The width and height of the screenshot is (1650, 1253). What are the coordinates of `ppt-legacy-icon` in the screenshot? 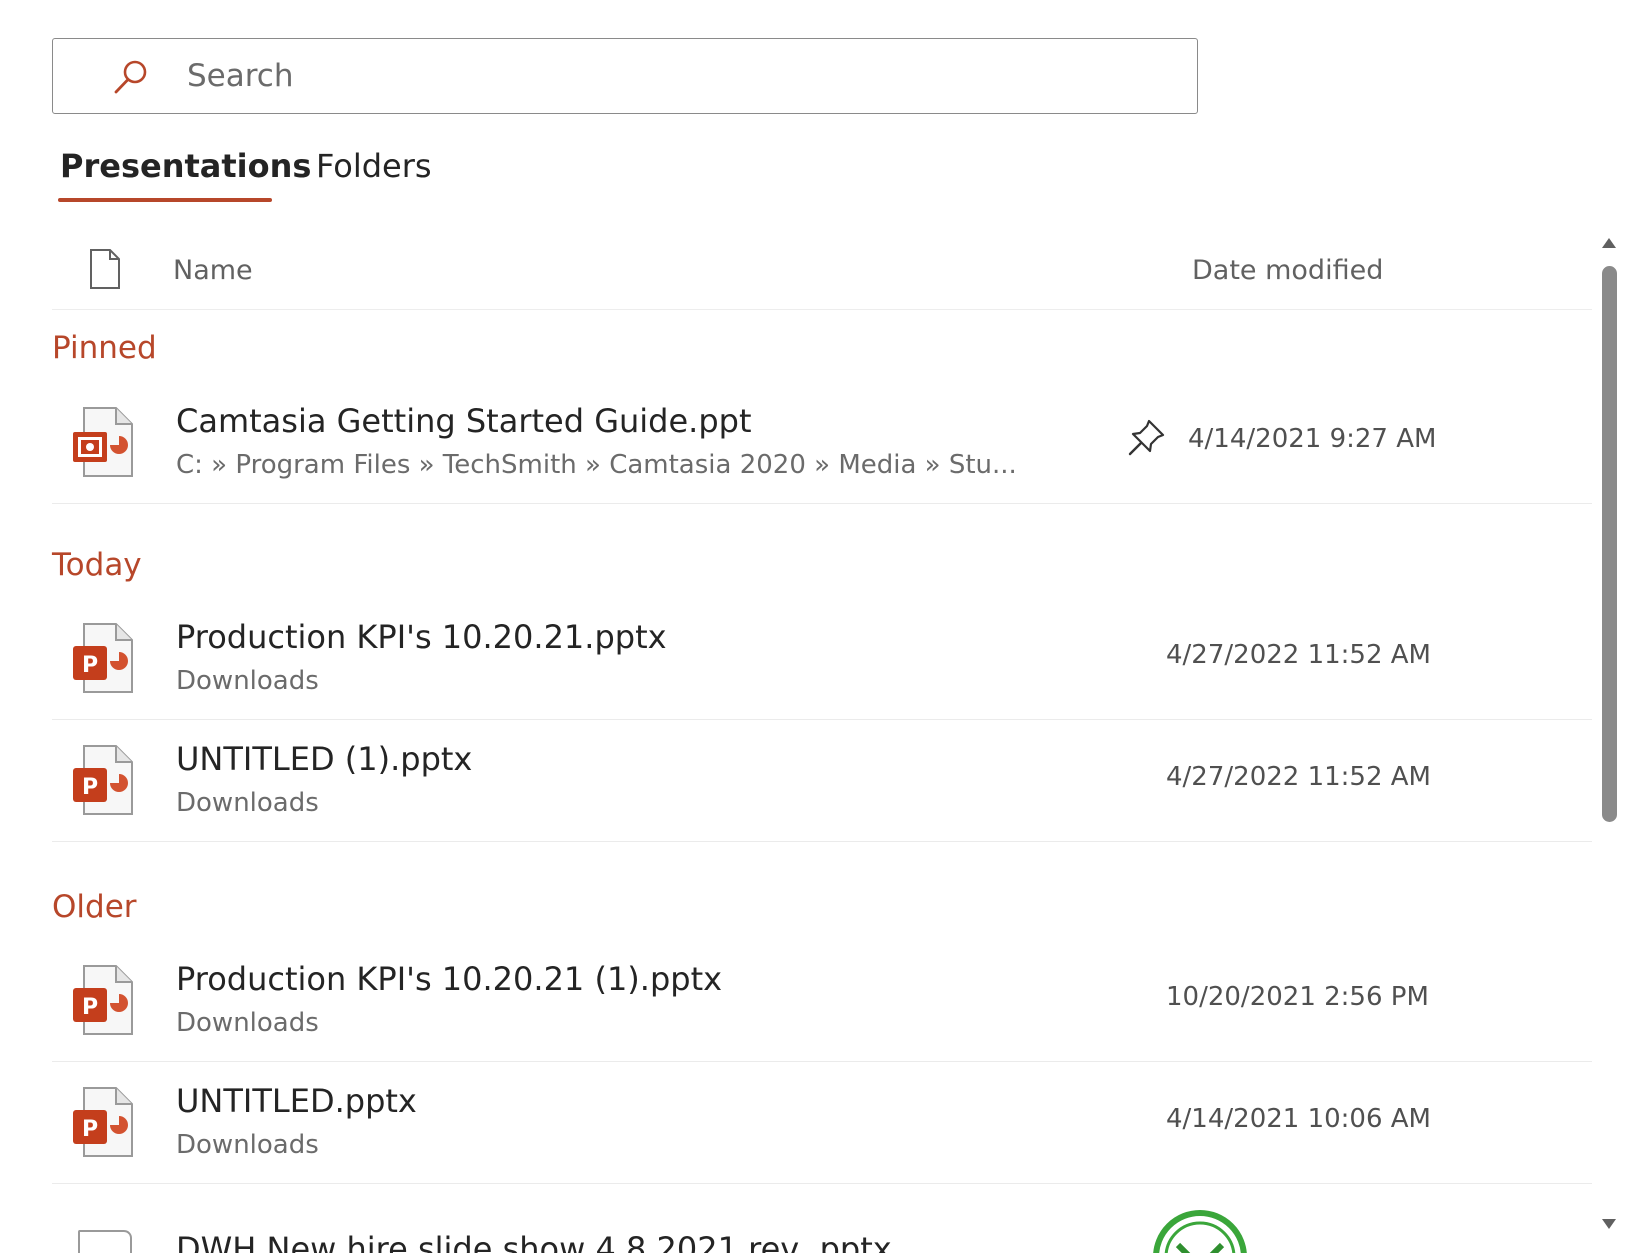 It's located at (103, 442).